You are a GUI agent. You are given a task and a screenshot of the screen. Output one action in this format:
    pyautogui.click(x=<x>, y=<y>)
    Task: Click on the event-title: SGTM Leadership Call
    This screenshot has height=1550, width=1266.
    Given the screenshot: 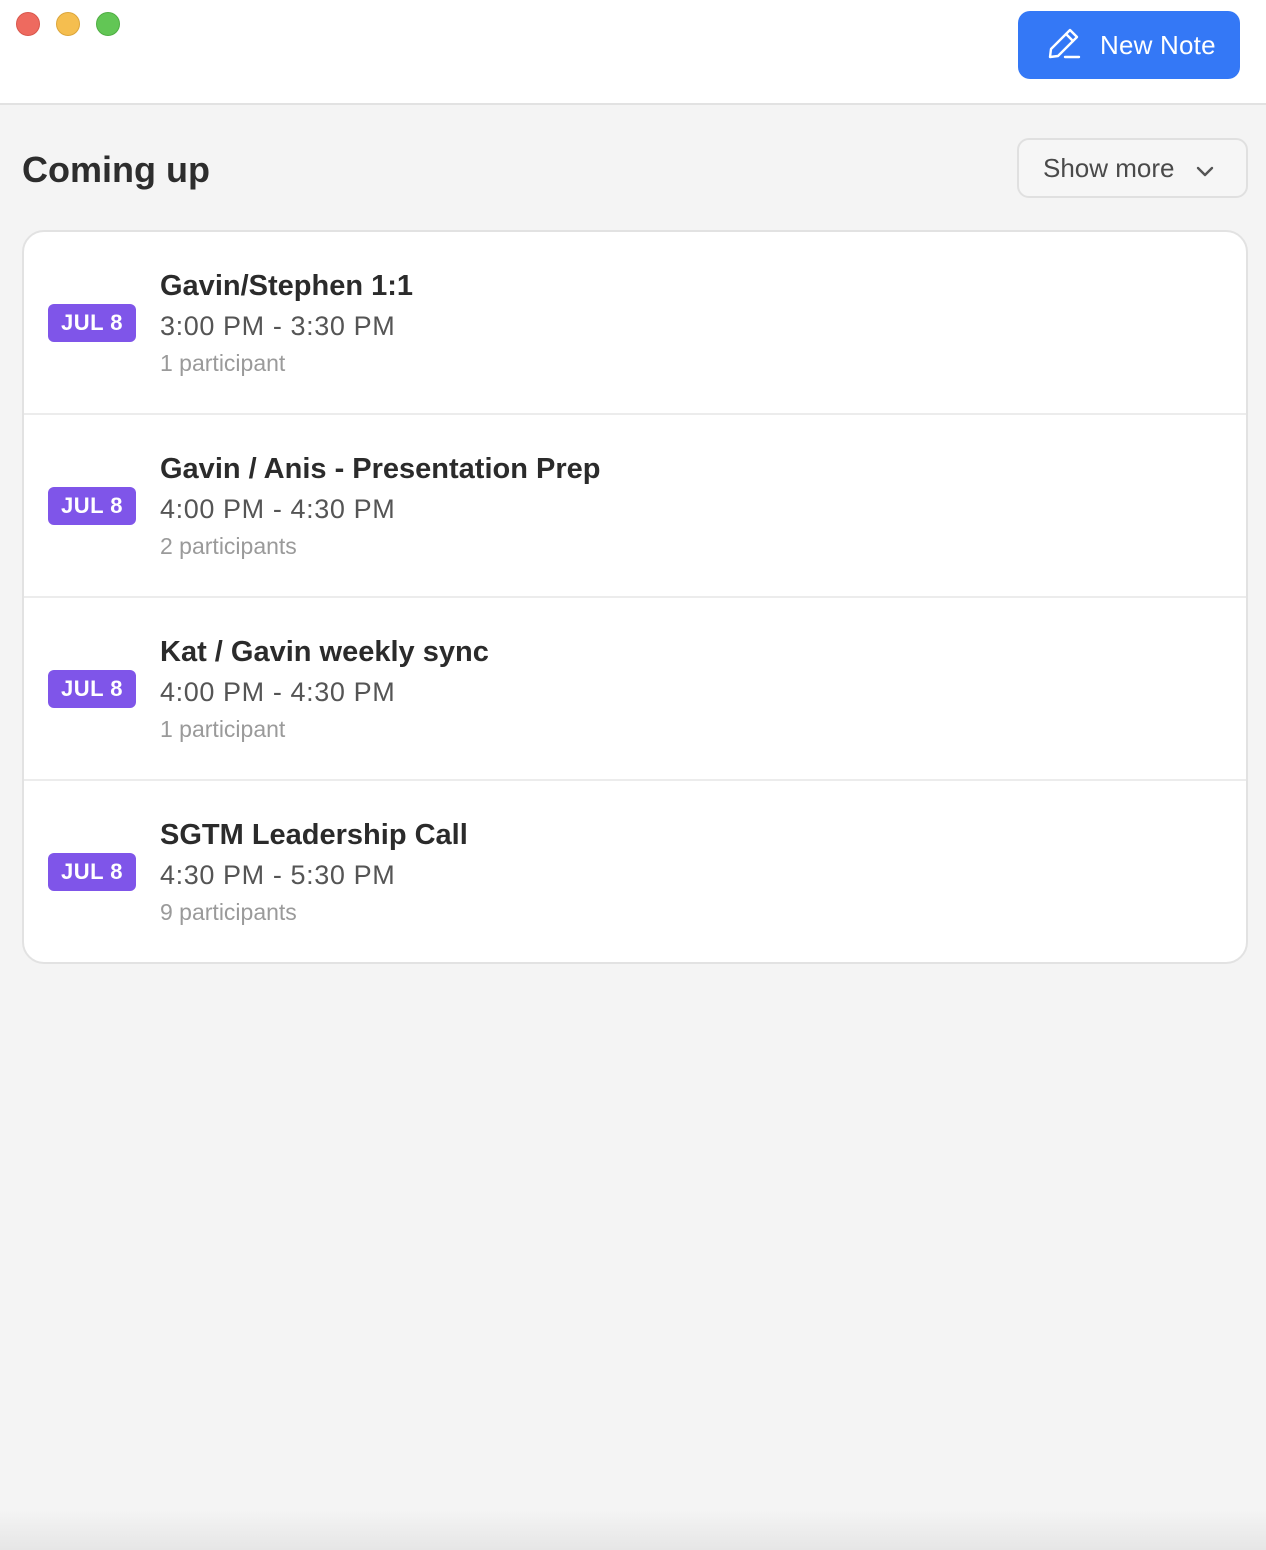 What is the action you would take?
    pyautogui.click(x=314, y=835)
    